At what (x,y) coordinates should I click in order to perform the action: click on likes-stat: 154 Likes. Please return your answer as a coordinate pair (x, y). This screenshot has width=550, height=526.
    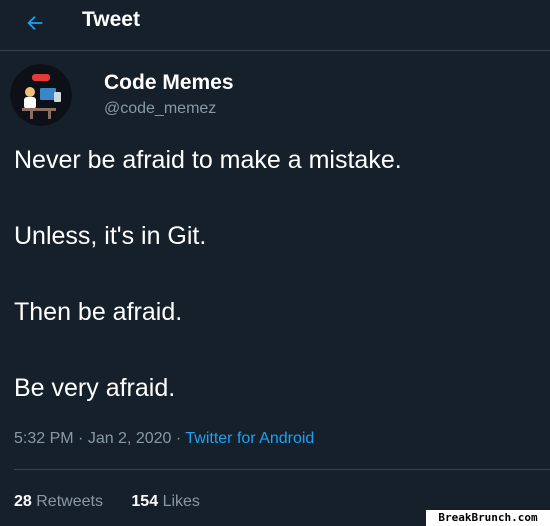
    Looking at the image, I should click on (165, 502).